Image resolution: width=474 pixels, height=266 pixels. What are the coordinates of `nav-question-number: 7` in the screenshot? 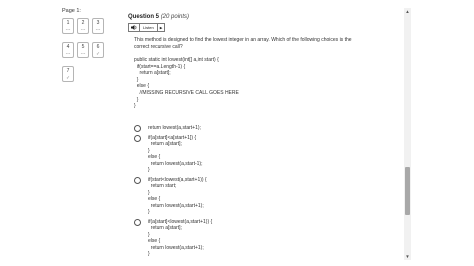 It's located at (68, 71).